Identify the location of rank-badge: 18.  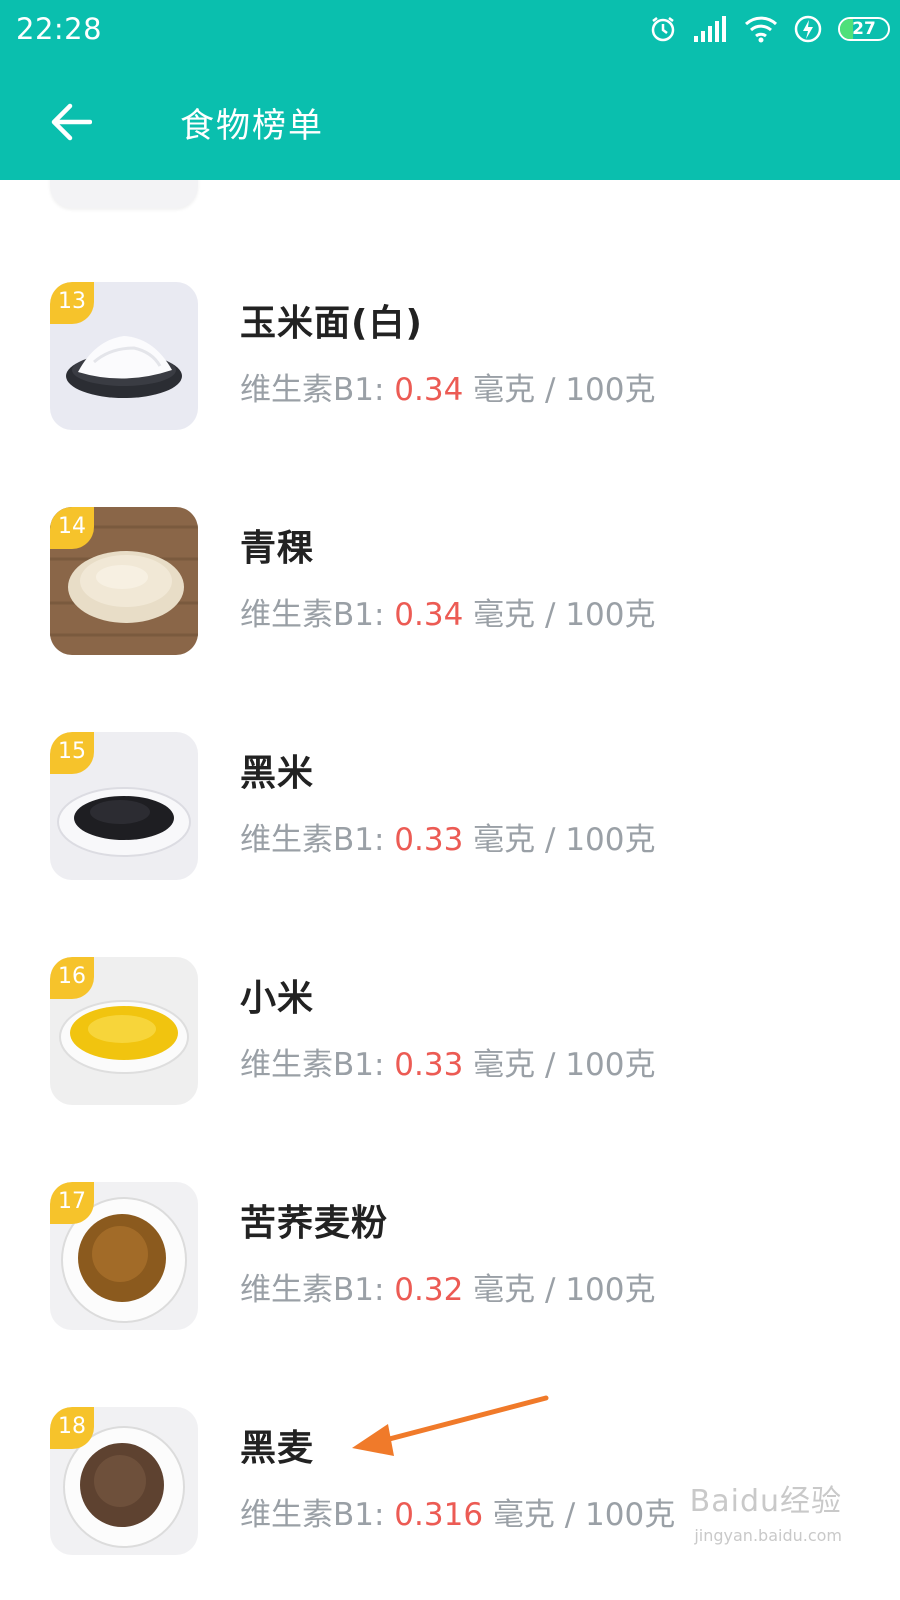
(72, 1428).